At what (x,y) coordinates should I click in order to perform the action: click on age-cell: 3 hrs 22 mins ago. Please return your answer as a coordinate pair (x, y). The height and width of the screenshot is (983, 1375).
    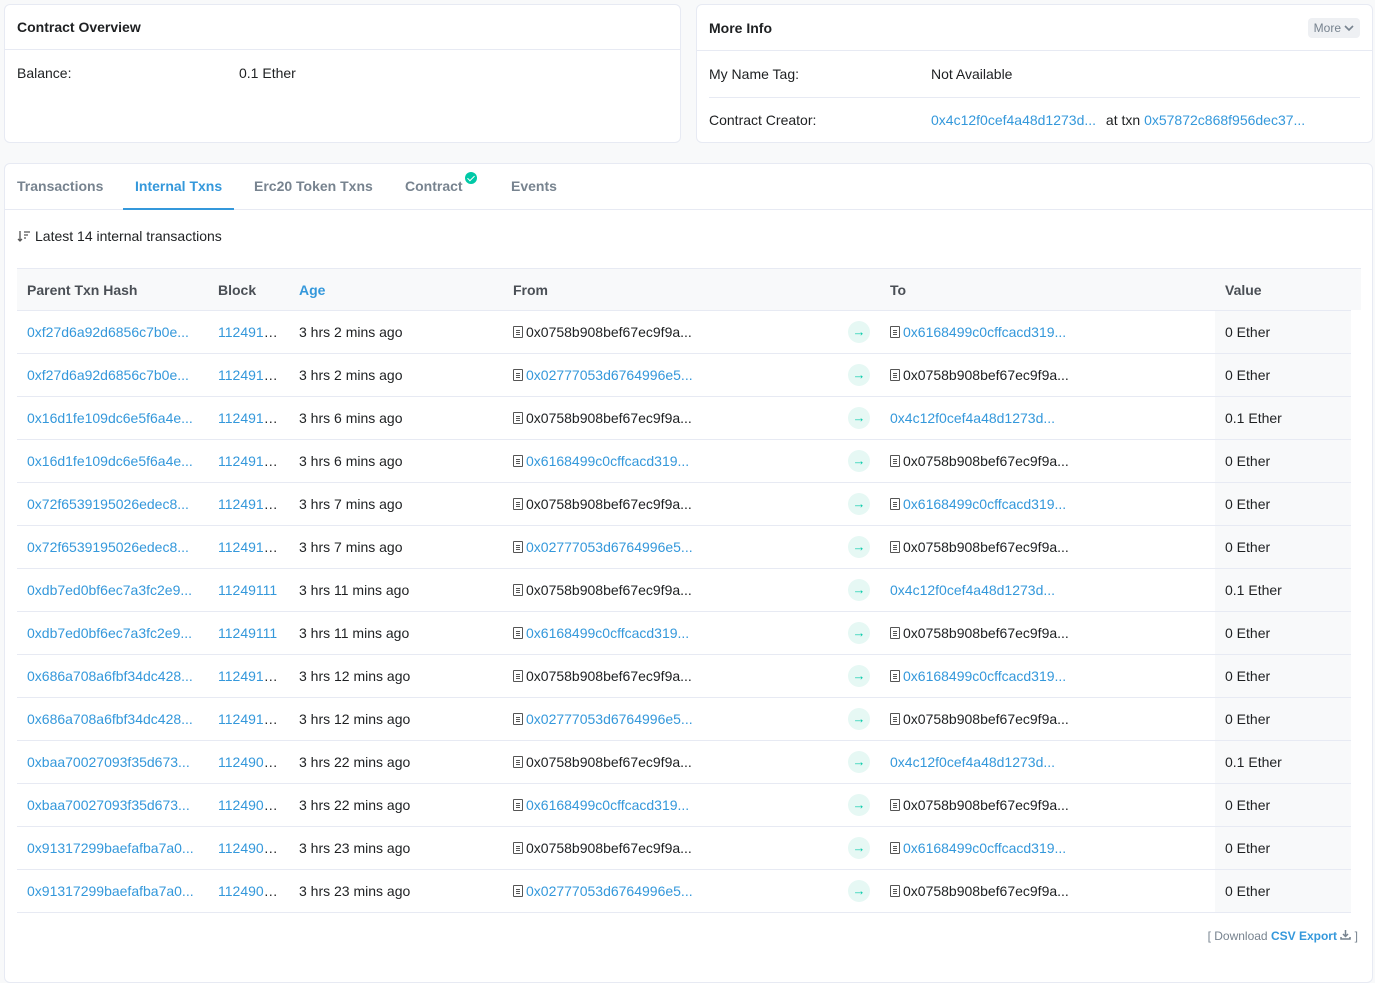
    Looking at the image, I should click on (396, 762).